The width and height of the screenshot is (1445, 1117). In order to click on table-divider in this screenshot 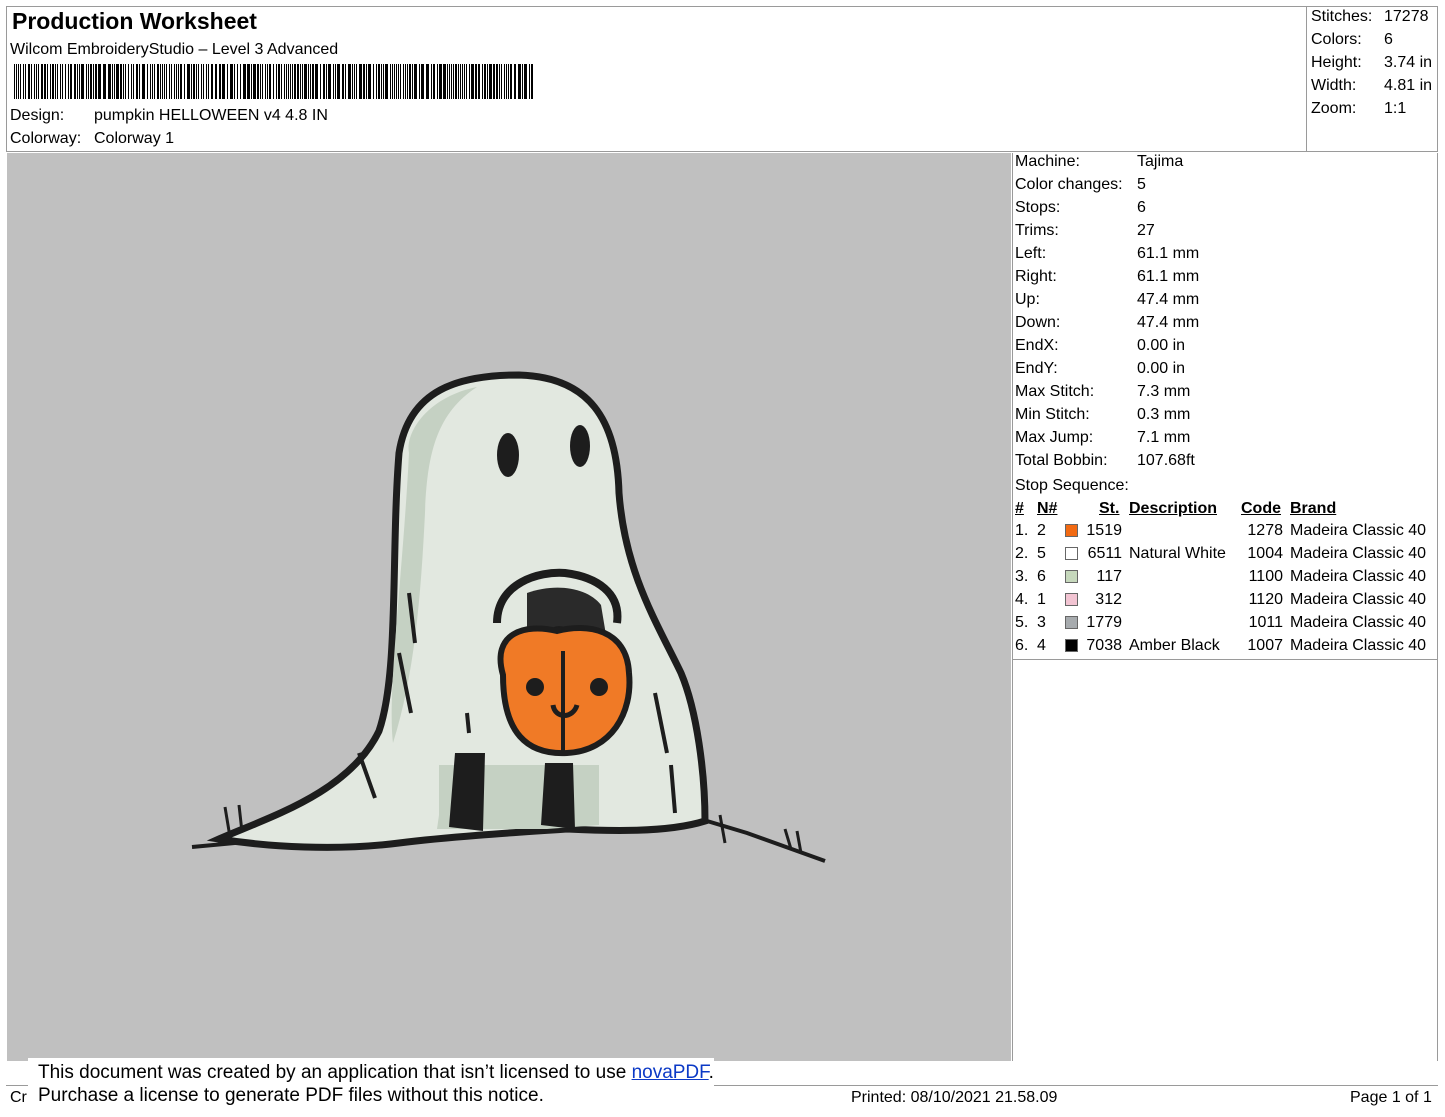, I will do `click(1225, 659)`.